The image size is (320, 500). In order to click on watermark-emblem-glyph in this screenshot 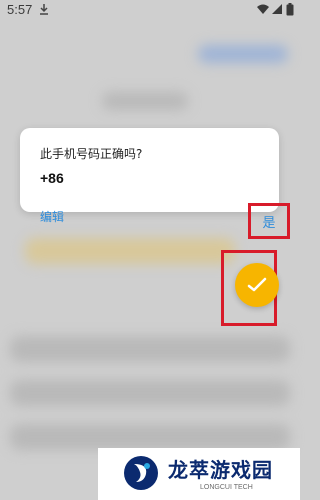, I will do `click(142, 472)`.